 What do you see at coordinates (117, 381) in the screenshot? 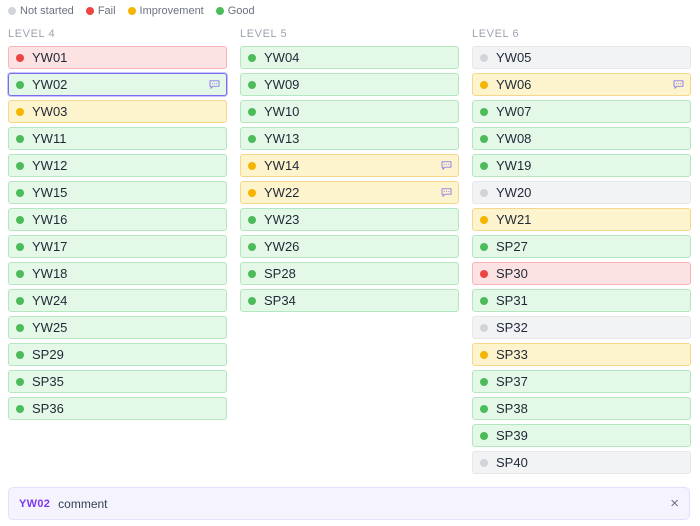
I see `item-sp35: SP35` at bounding box center [117, 381].